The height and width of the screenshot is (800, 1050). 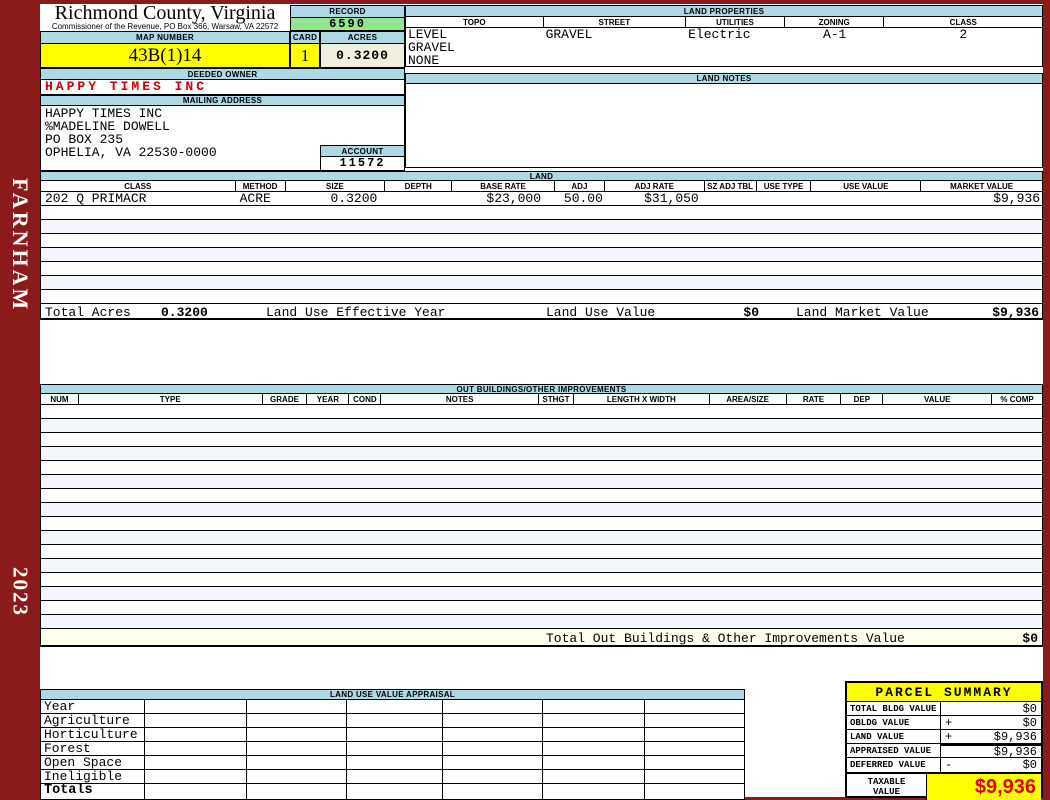 I want to click on parcel-row-sign: +, so click(x=949, y=722).